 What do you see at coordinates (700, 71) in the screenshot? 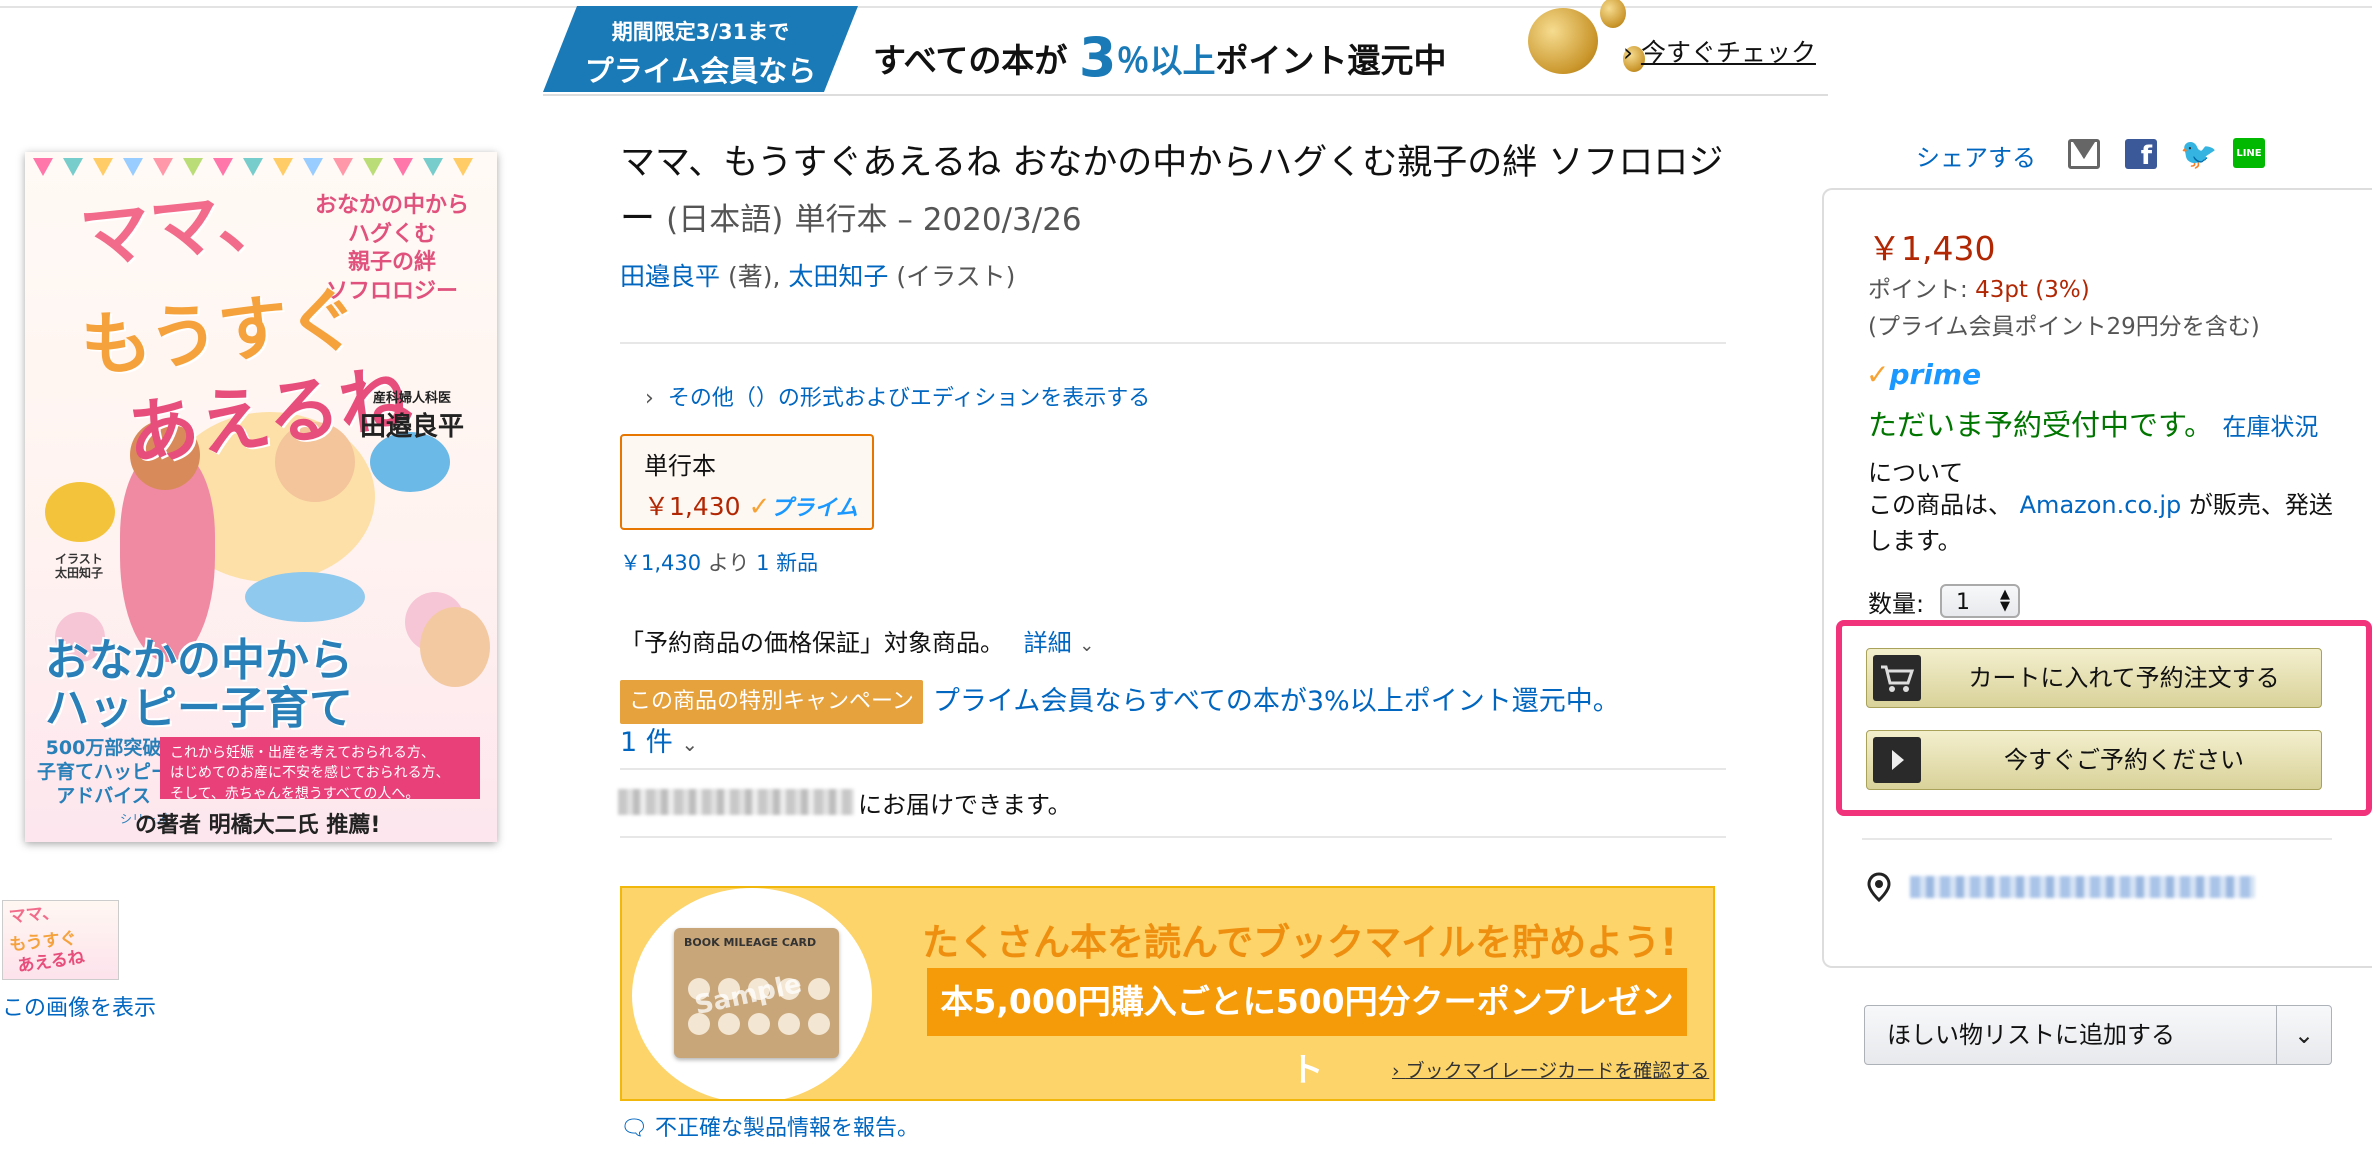
I see `badge-line2: プライム会員なら` at bounding box center [700, 71].